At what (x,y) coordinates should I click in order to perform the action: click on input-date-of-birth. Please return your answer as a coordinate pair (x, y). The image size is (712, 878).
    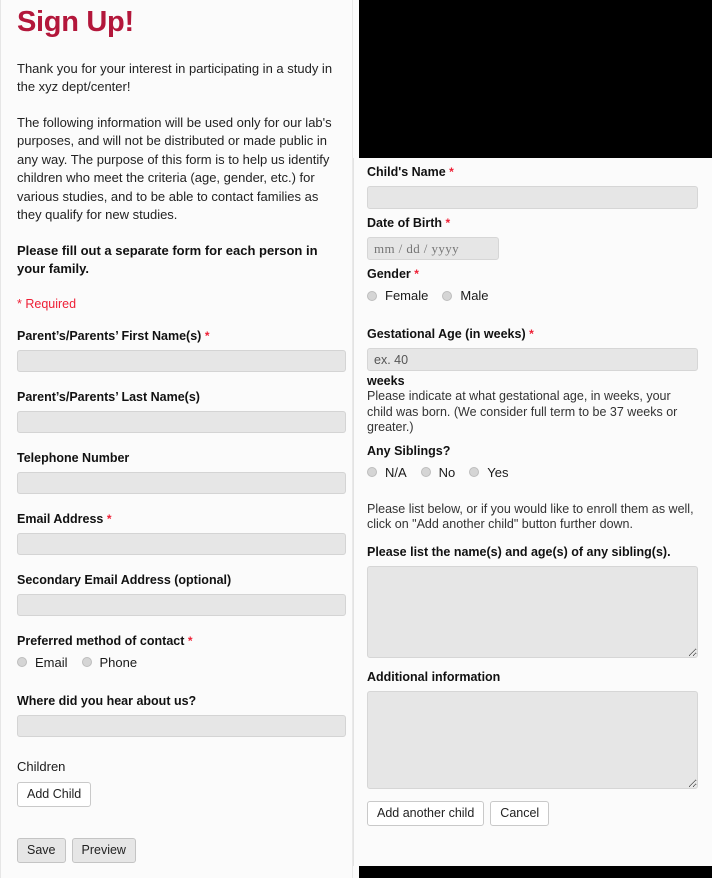
    Looking at the image, I should click on (433, 248).